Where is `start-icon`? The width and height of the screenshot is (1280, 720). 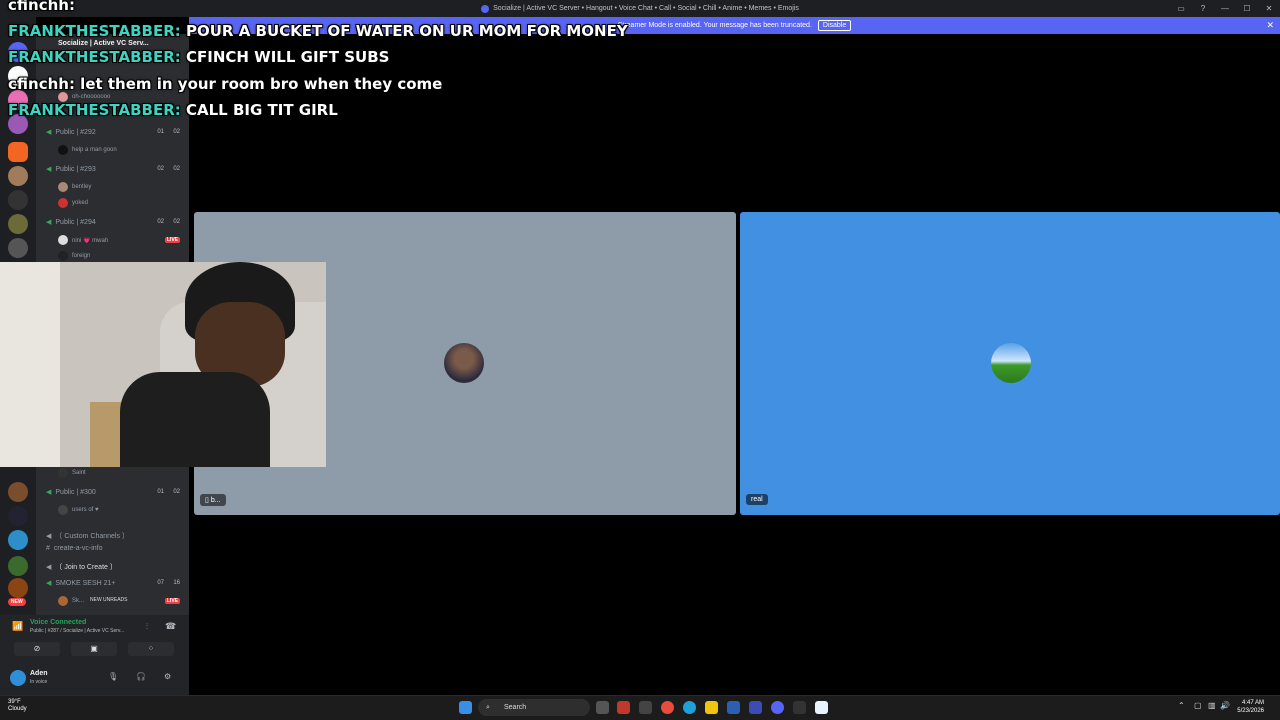
start-icon is located at coordinates (465, 707).